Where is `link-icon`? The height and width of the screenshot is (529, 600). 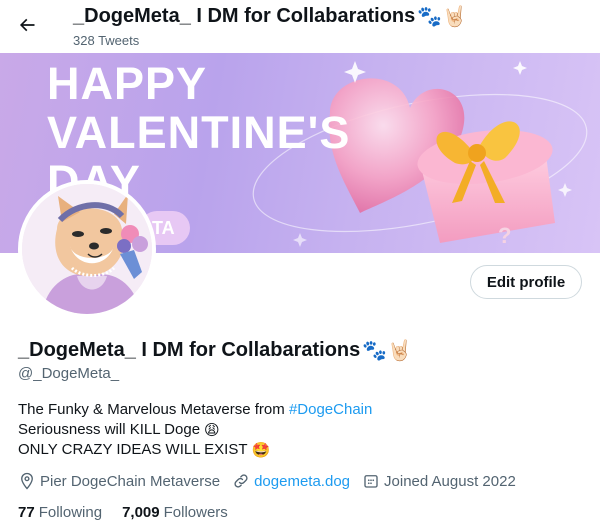 link-icon is located at coordinates (241, 481).